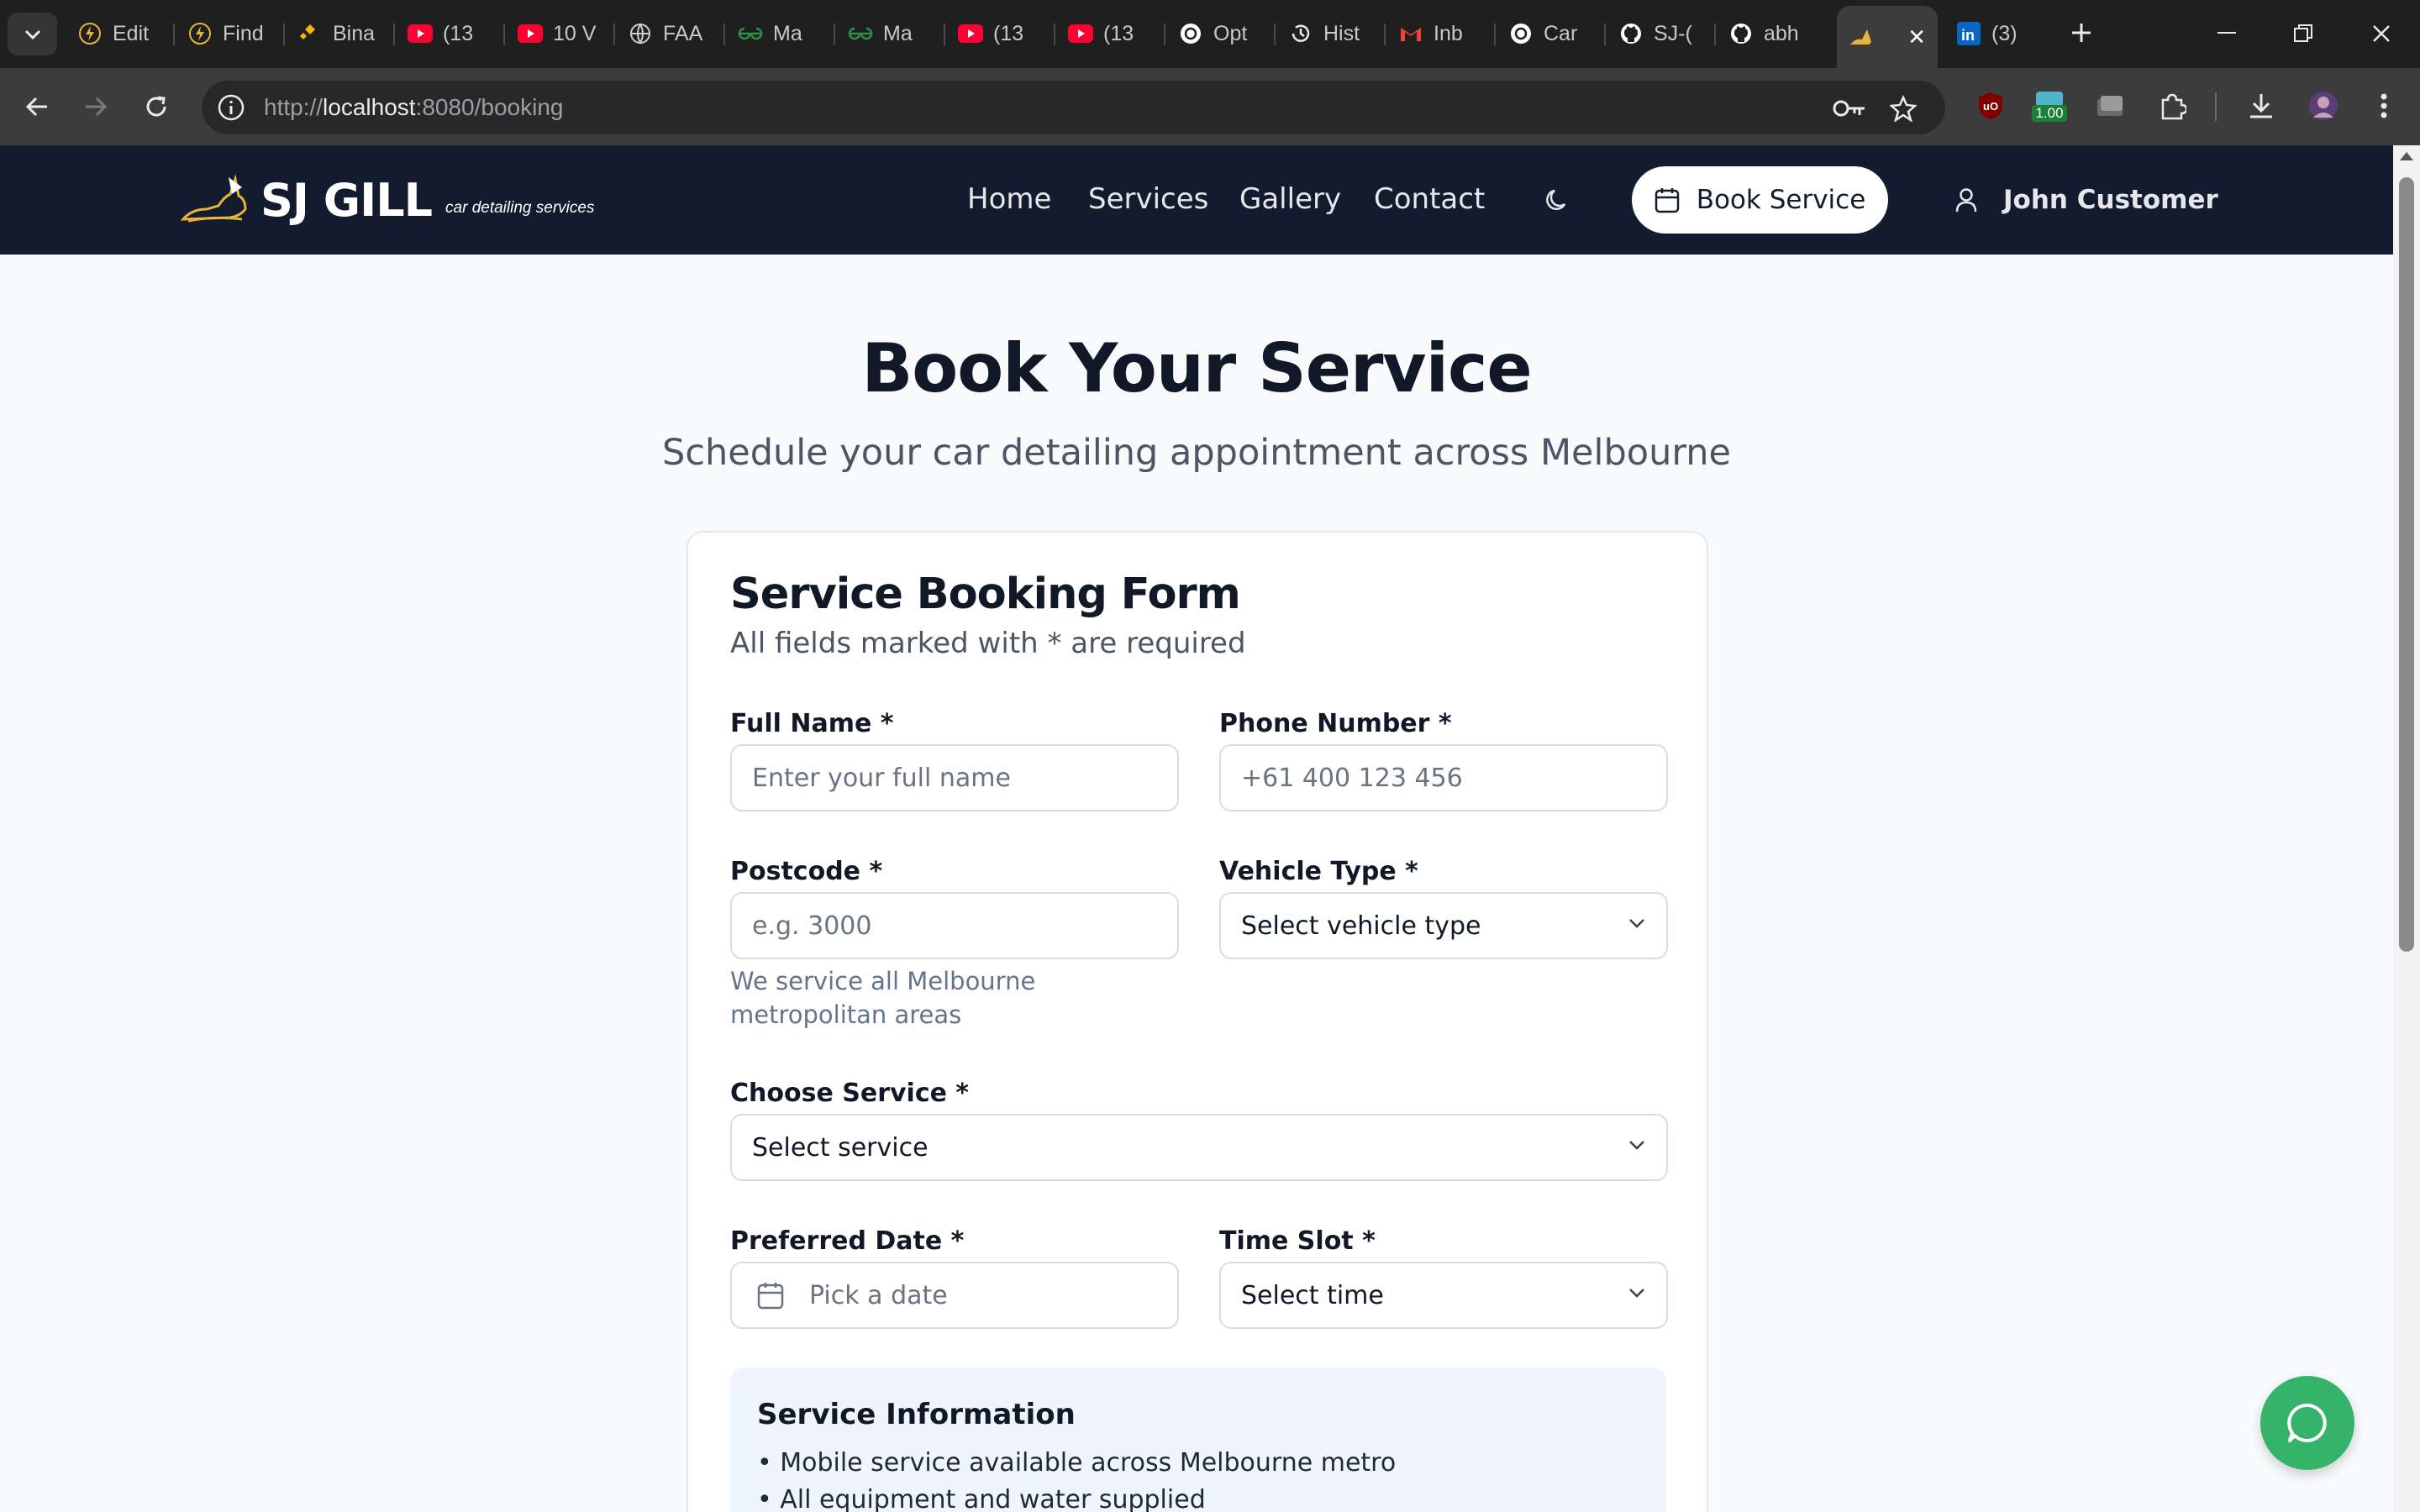  I want to click on ublock-extension-icon: uO, so click(1990, 106).